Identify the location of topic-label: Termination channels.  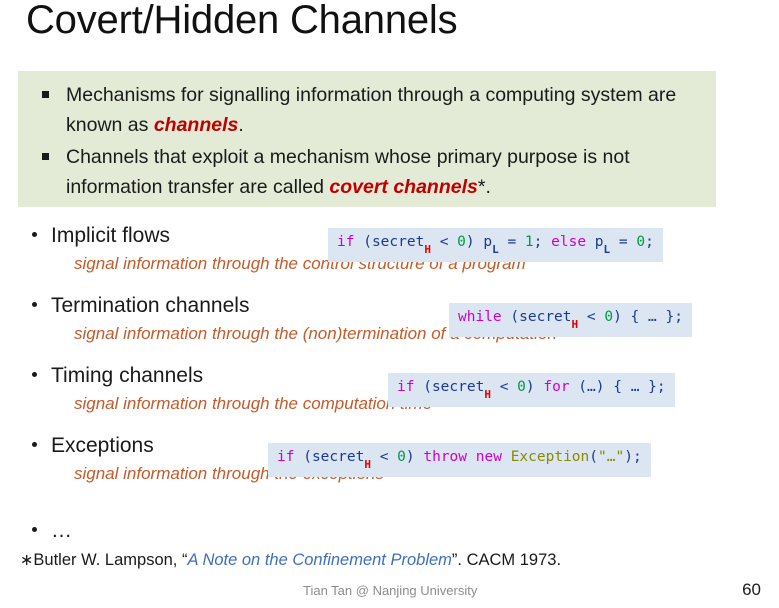
(150, 305).